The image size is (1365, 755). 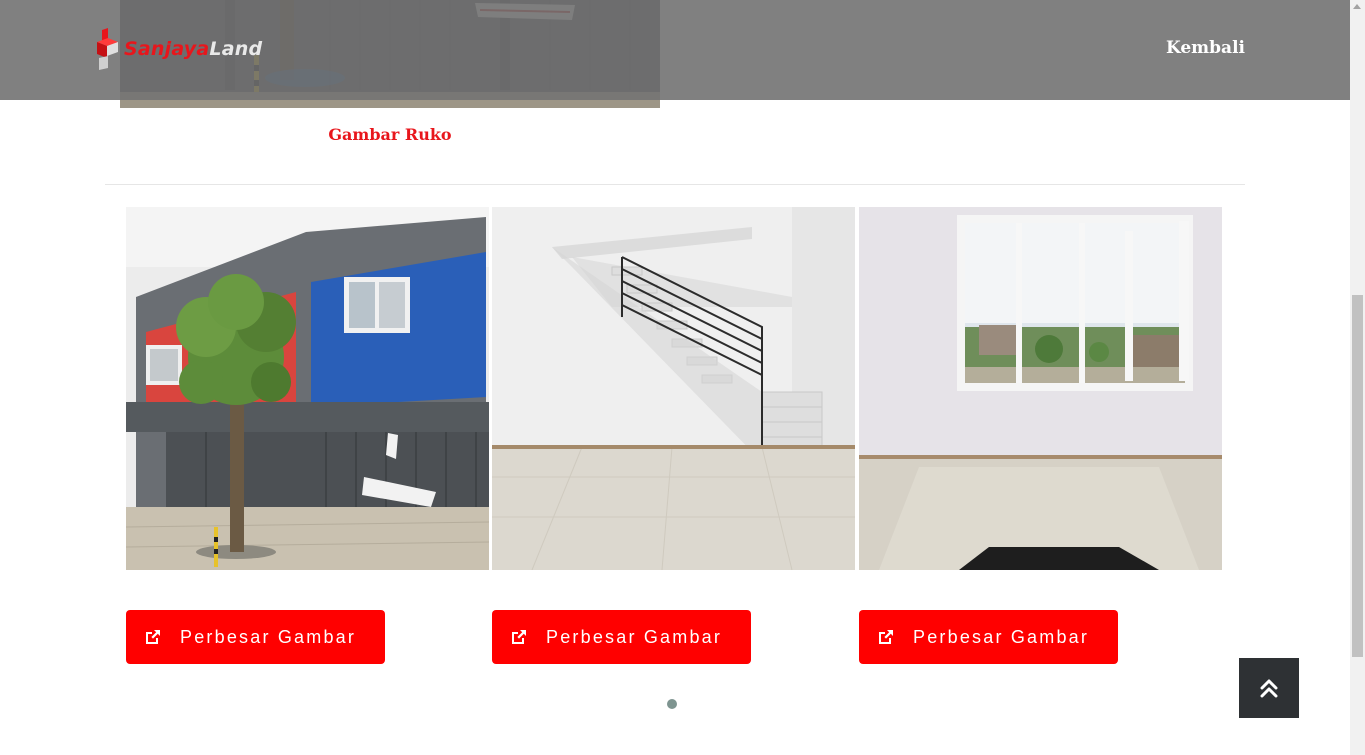 I want to click on enlarge-image-label-2: Perbesar Gambar, so click(x=634, y=636).